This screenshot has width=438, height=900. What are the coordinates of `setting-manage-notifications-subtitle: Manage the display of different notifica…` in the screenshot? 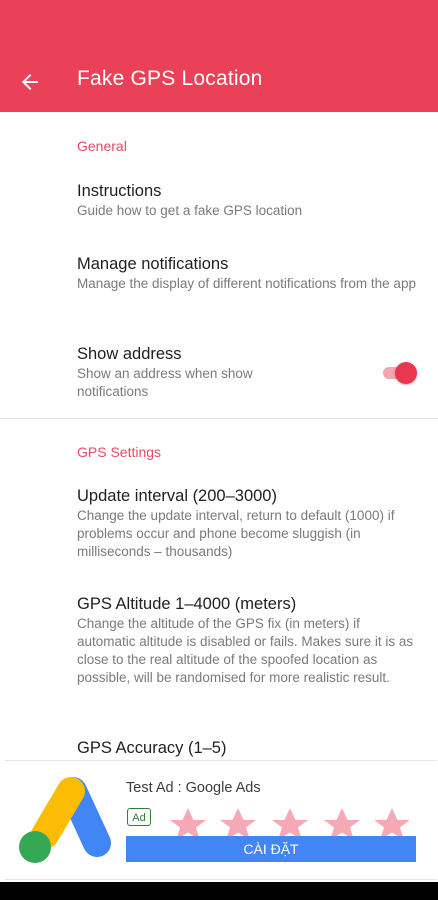 It's located at (246, 283).